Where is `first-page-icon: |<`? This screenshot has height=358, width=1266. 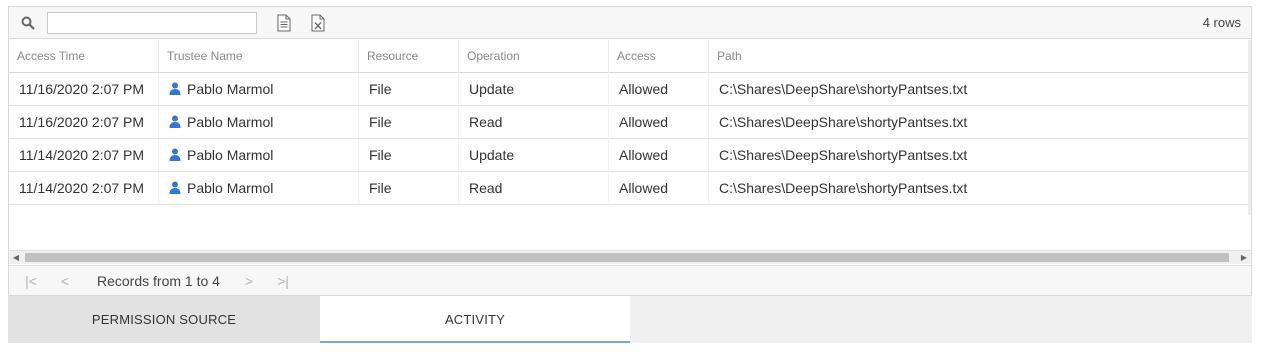
first-page-icon: |< is located at coordinates (31, 281).